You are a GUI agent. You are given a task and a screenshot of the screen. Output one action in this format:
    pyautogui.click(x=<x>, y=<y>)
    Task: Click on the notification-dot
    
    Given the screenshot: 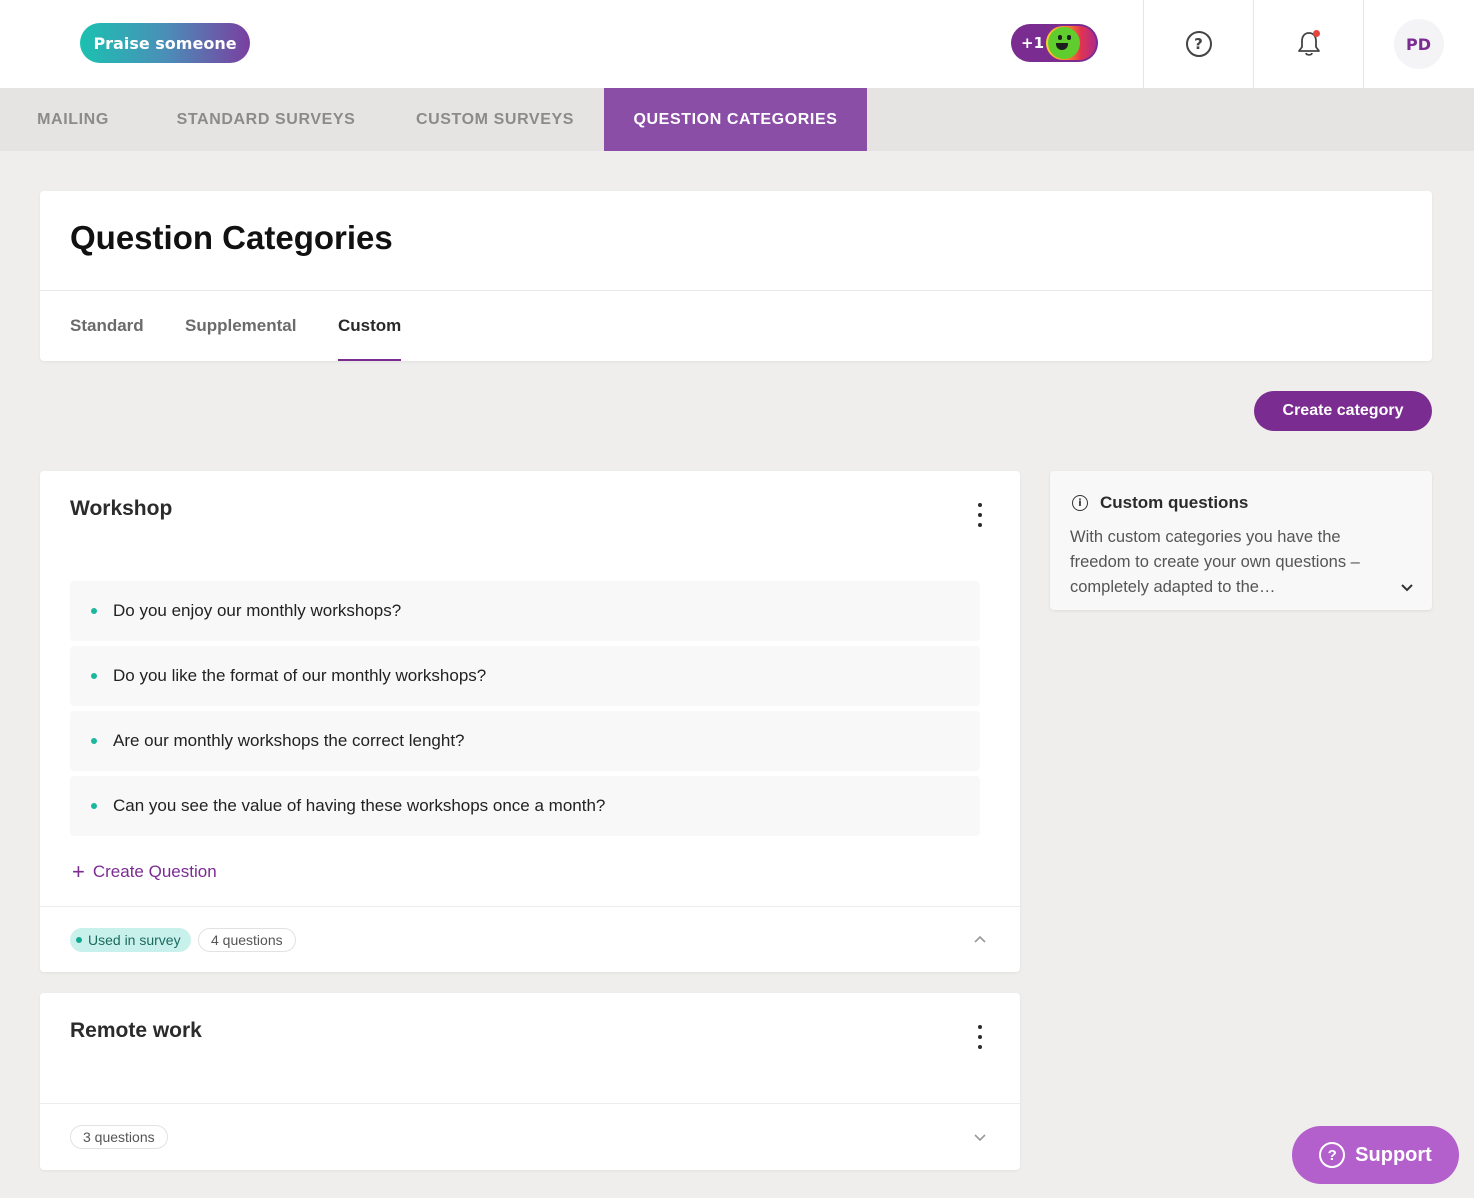 What is the action you would take?
    pyautogui.click(x=1316, y=33)
    